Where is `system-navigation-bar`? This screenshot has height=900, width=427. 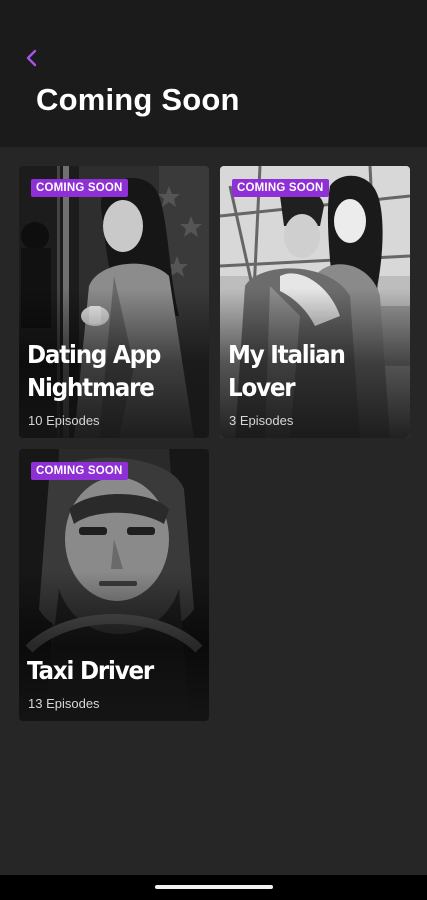
system-navigation-bar is located at coordinates (213, 887).